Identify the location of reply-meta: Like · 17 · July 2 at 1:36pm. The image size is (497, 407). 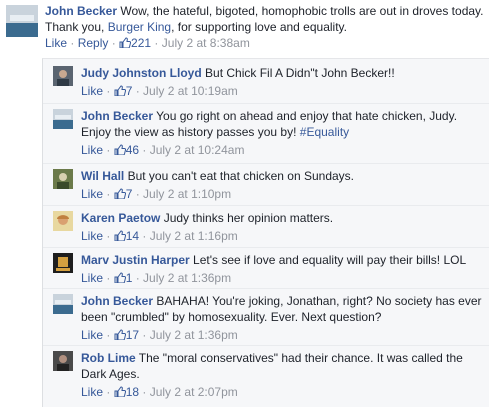
(159, 335).